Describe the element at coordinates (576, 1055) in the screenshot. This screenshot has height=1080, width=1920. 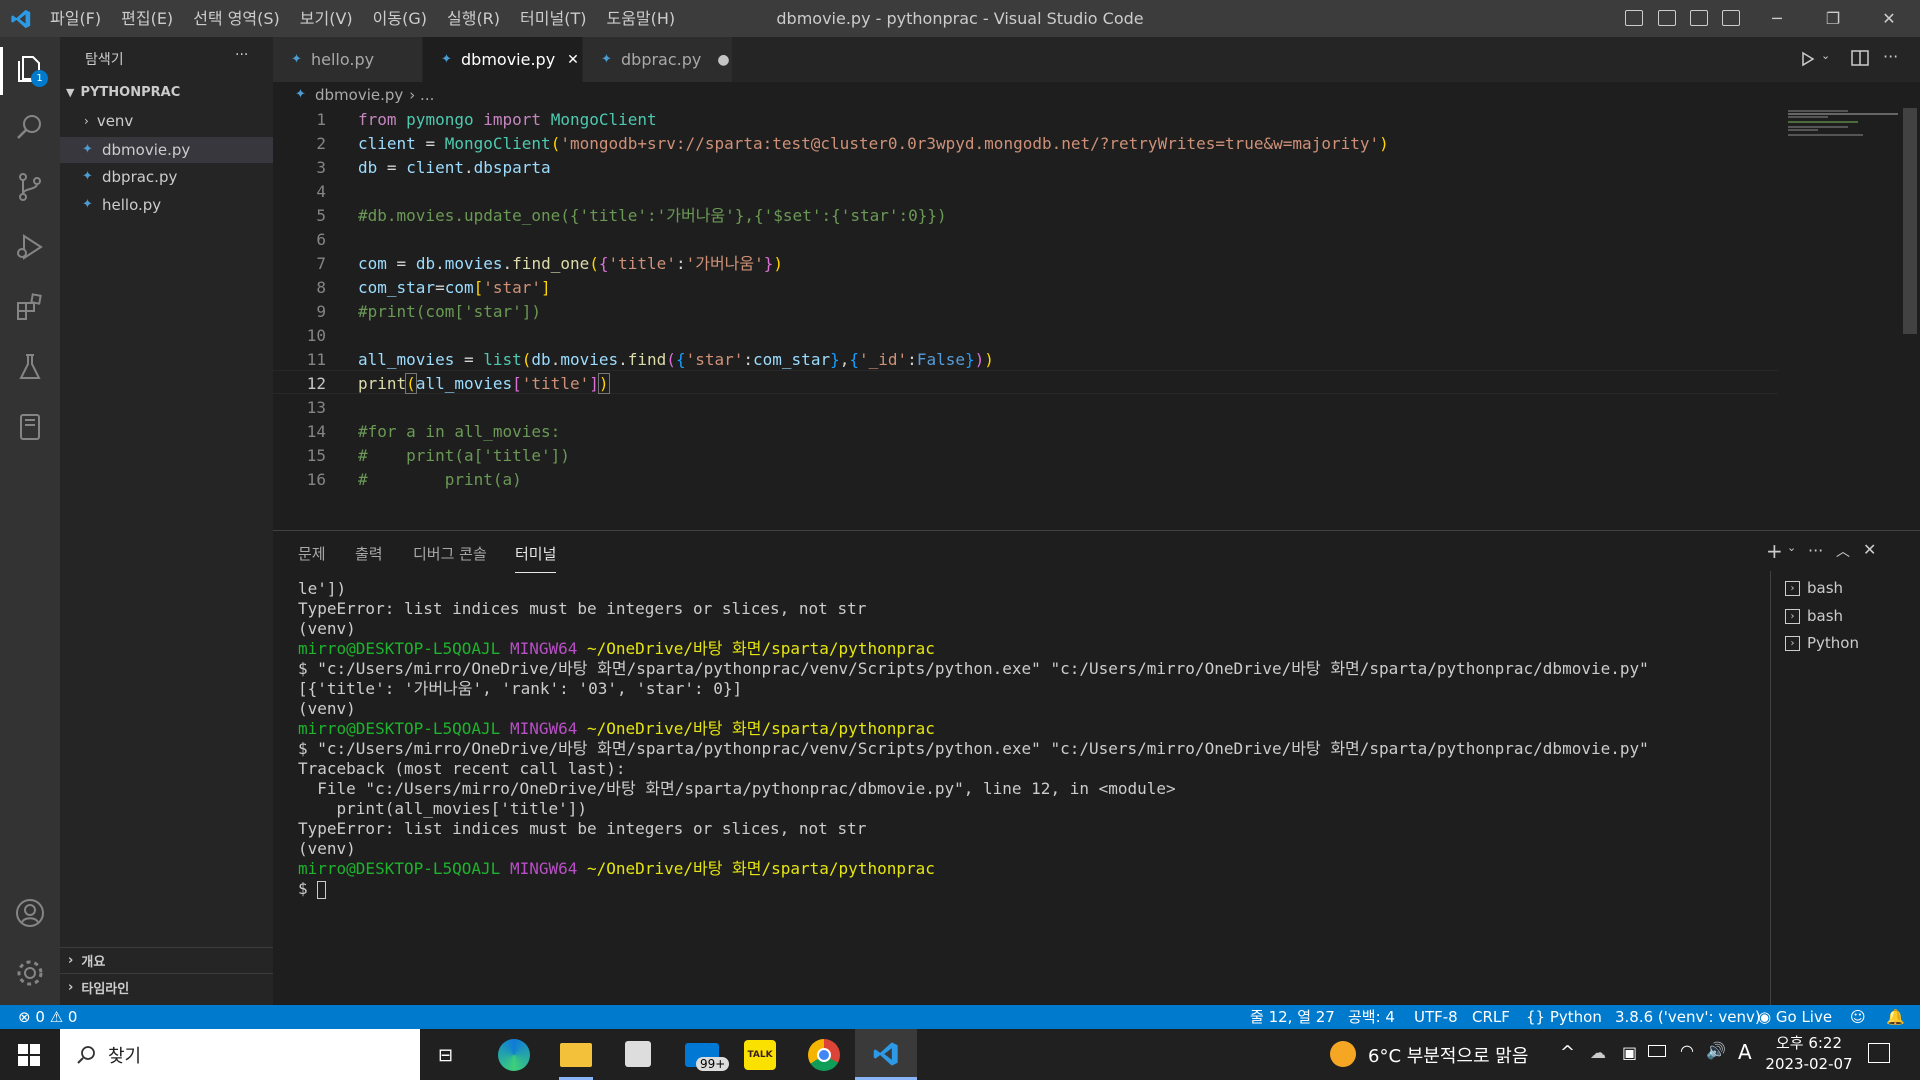
I see `file-explorer-icon` at that location.